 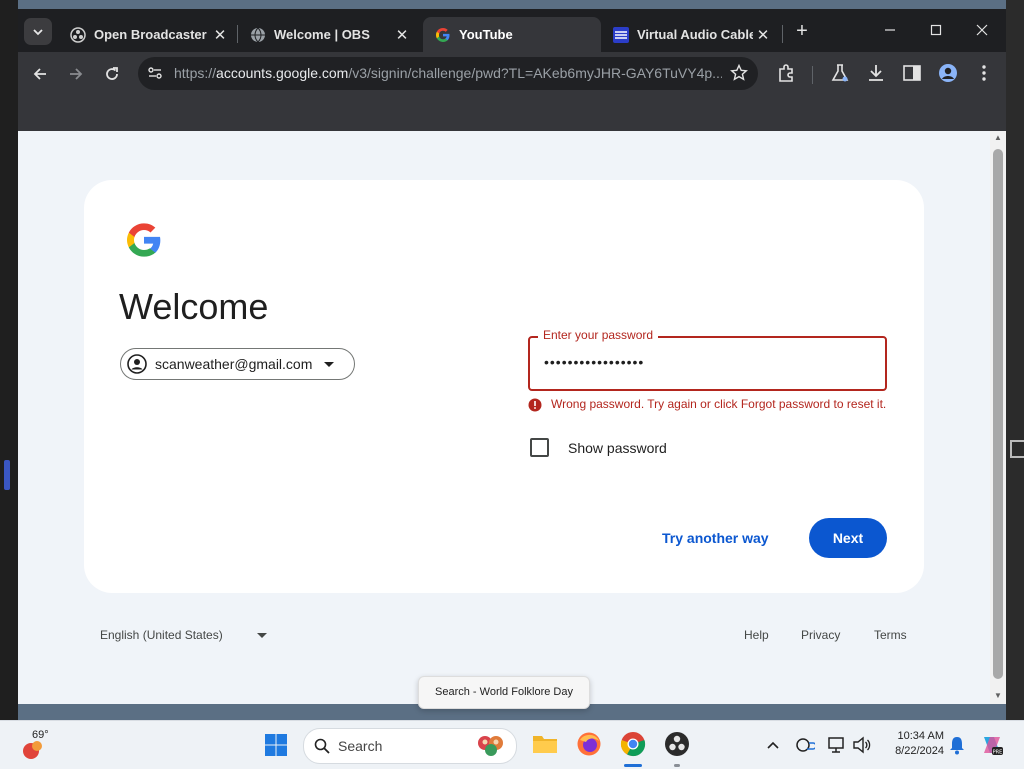 What do you see at coordinates (322, 34) in the screenshot?
I see `tab-title: Welcome | OBS` at bounding box center [322, 34].